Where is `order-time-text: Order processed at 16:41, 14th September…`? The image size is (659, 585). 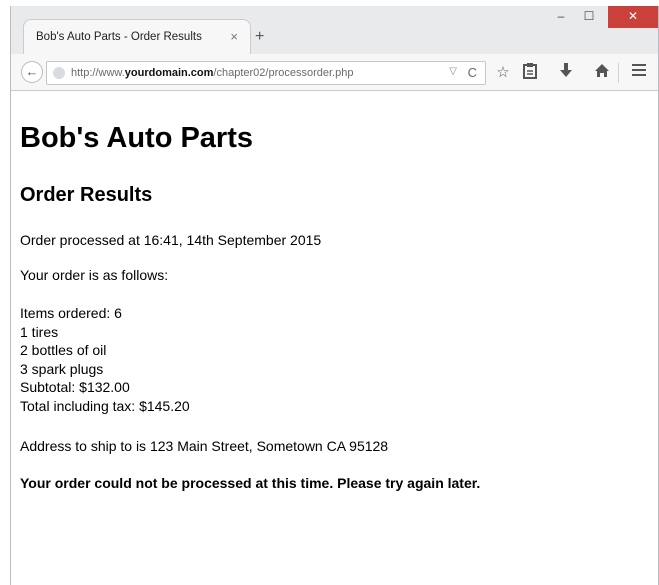 order-time-text: Order processed at 16:41, 14th September… is located at coordinates (171, 240).